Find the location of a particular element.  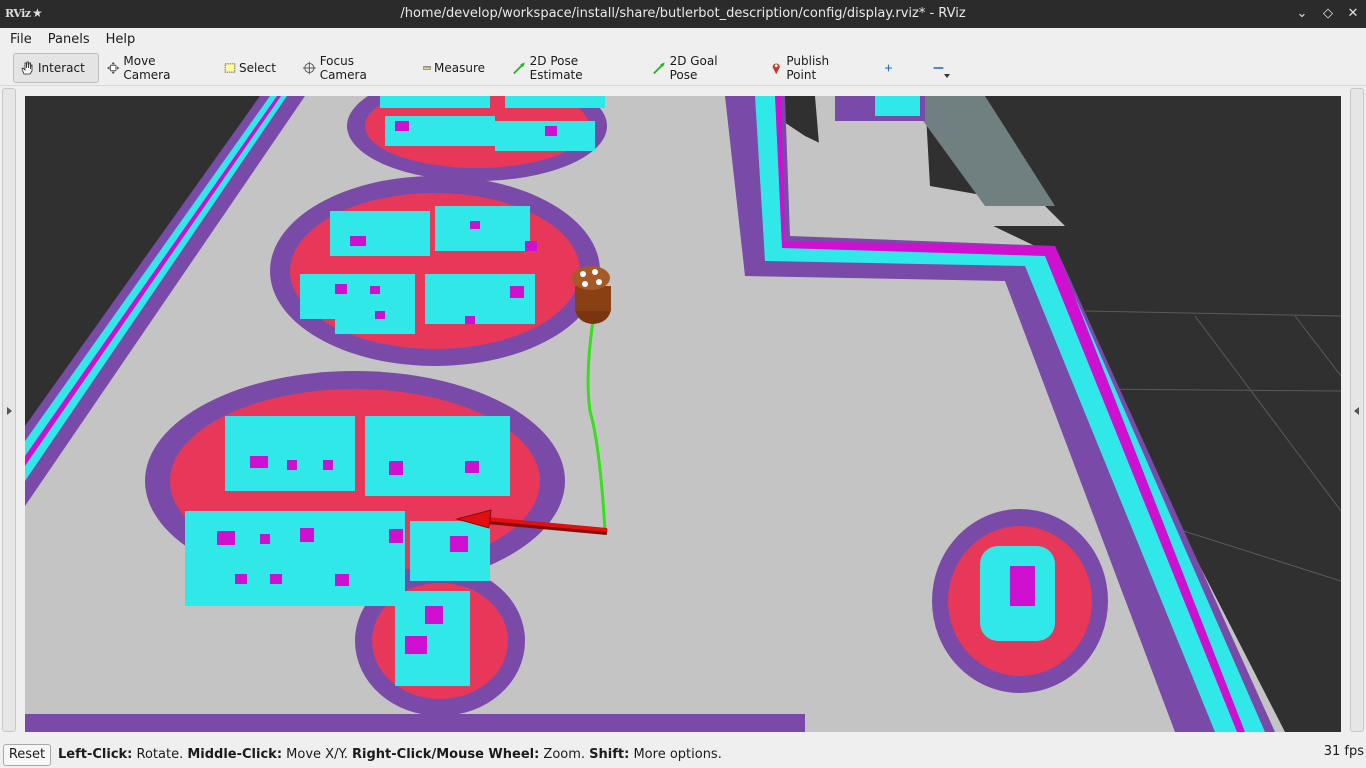

hint-key: Shift: is located at coordinates (609, 754).